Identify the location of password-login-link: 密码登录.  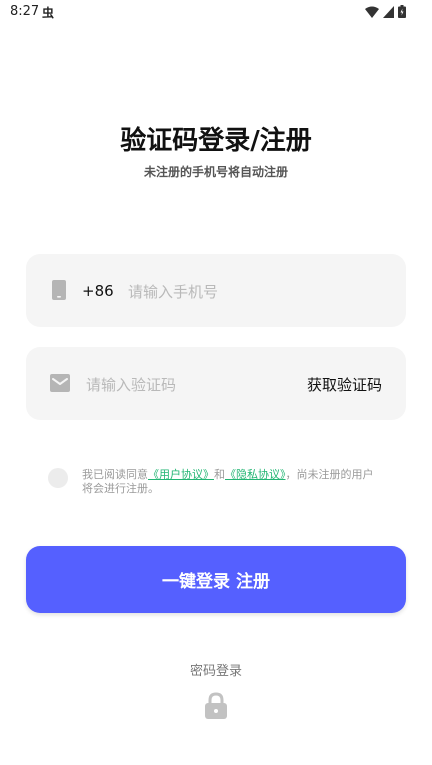
(216, 669).